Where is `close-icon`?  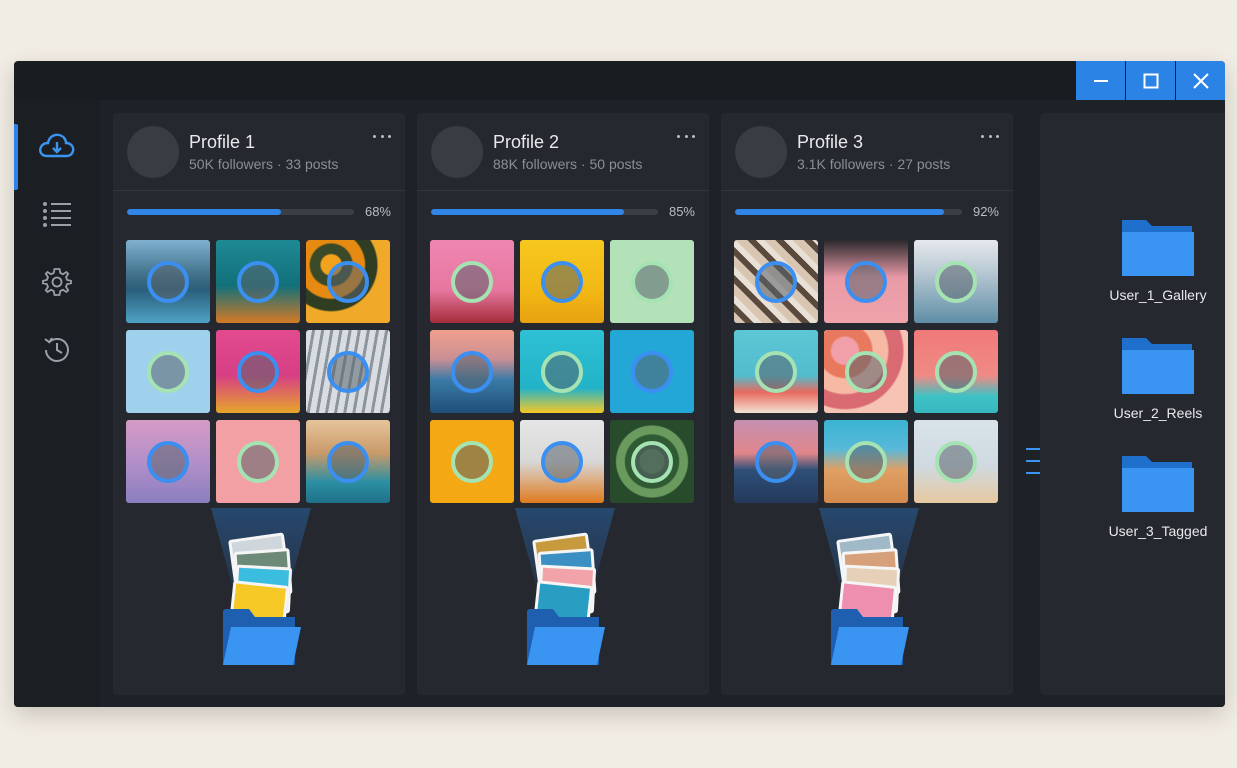 close-icon is located at coordinates (1200, 80).